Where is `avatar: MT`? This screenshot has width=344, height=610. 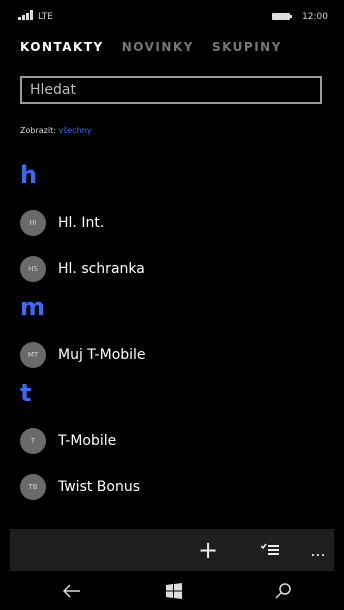
avatar: MT is located at coordinates (33, 355).